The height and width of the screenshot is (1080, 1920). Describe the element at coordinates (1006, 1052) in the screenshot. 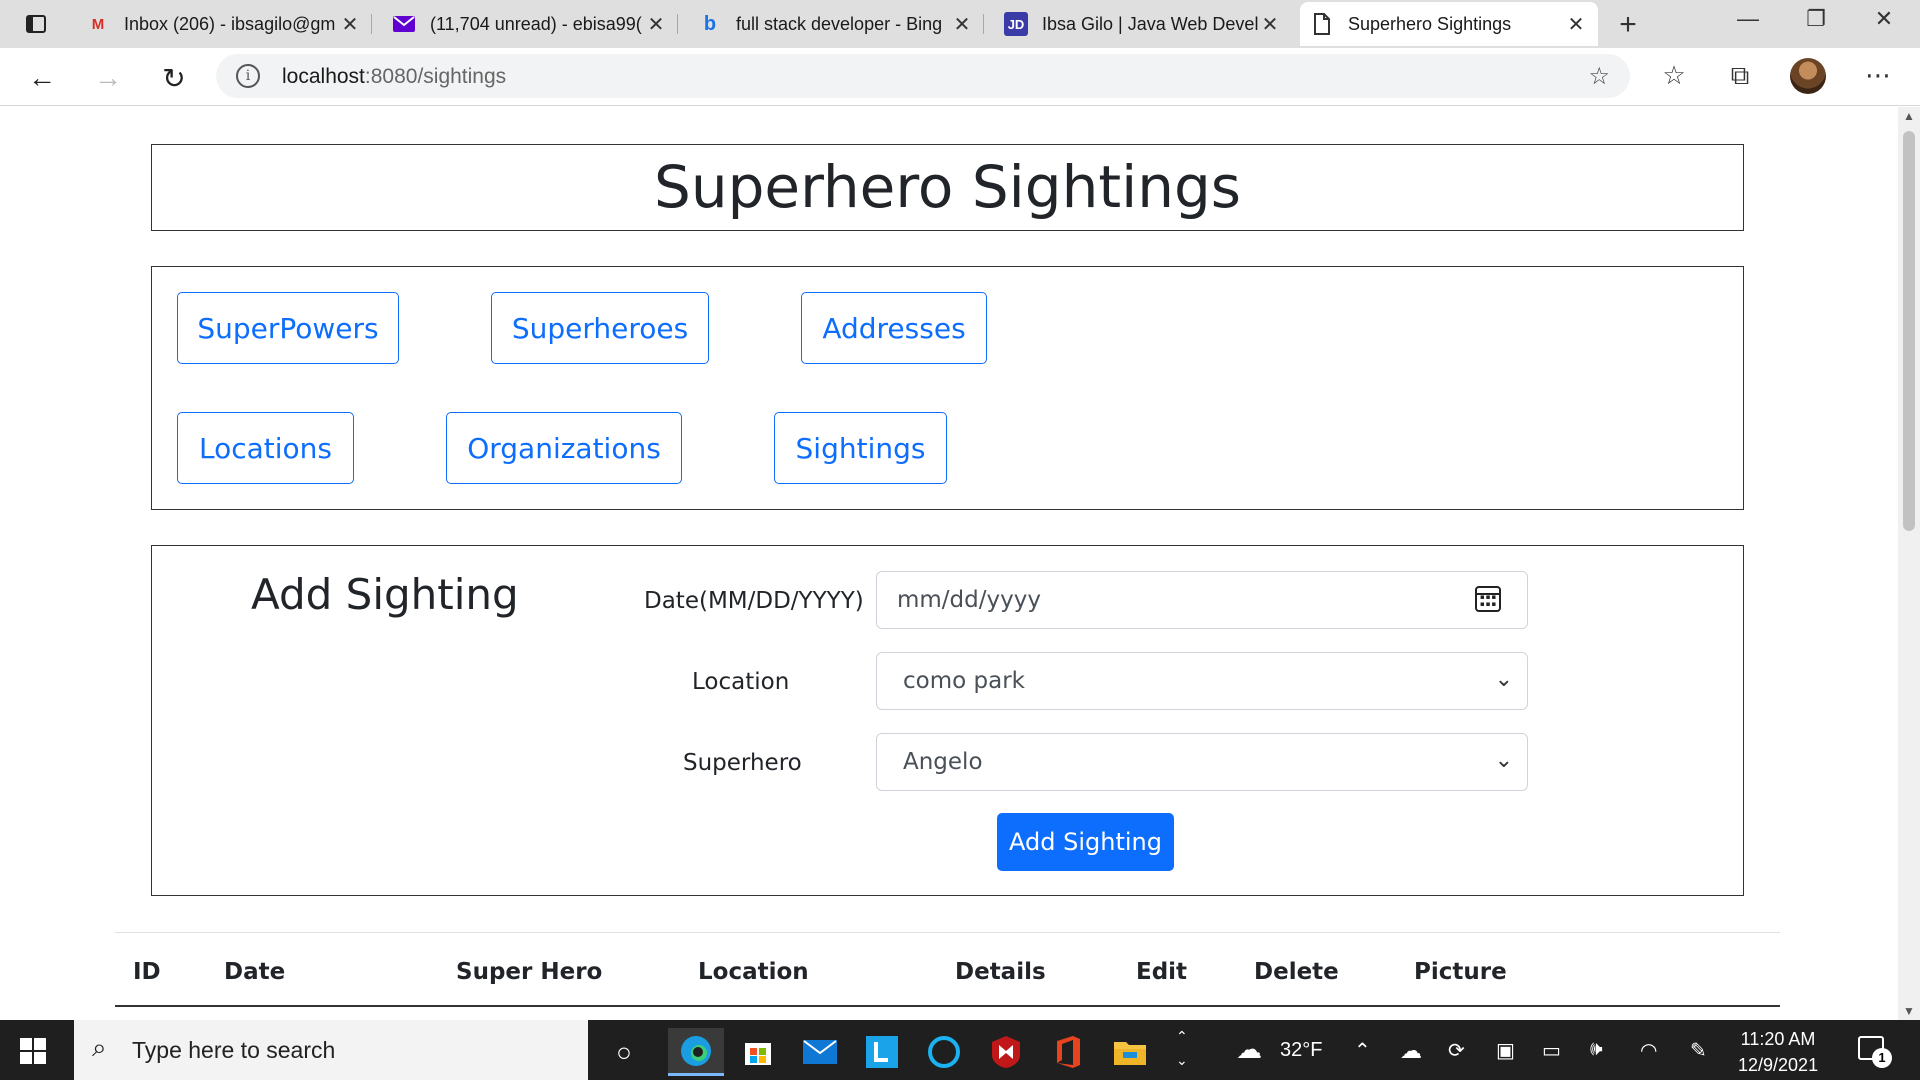

I see `mcafee-icon` at that location.